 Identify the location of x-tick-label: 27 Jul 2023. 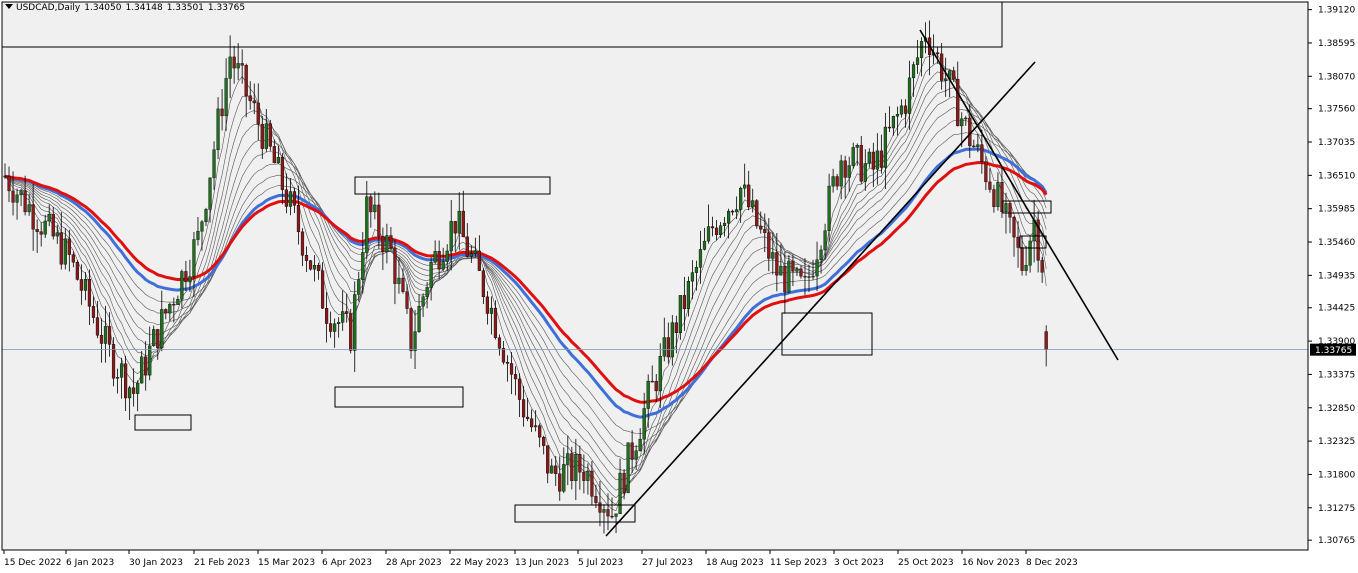
(667, 563).